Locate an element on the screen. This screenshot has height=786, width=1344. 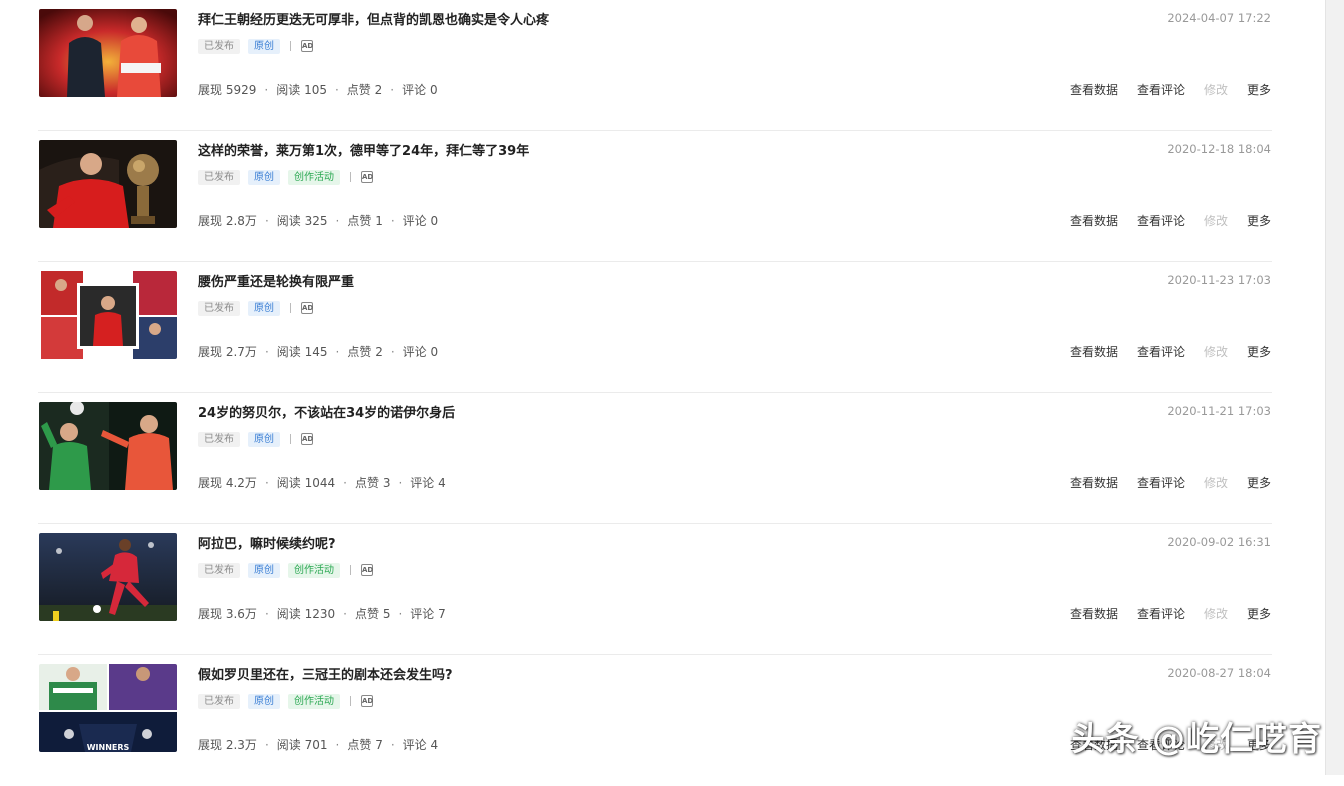
likes-value: 2 is located at coordinates (378, 89).